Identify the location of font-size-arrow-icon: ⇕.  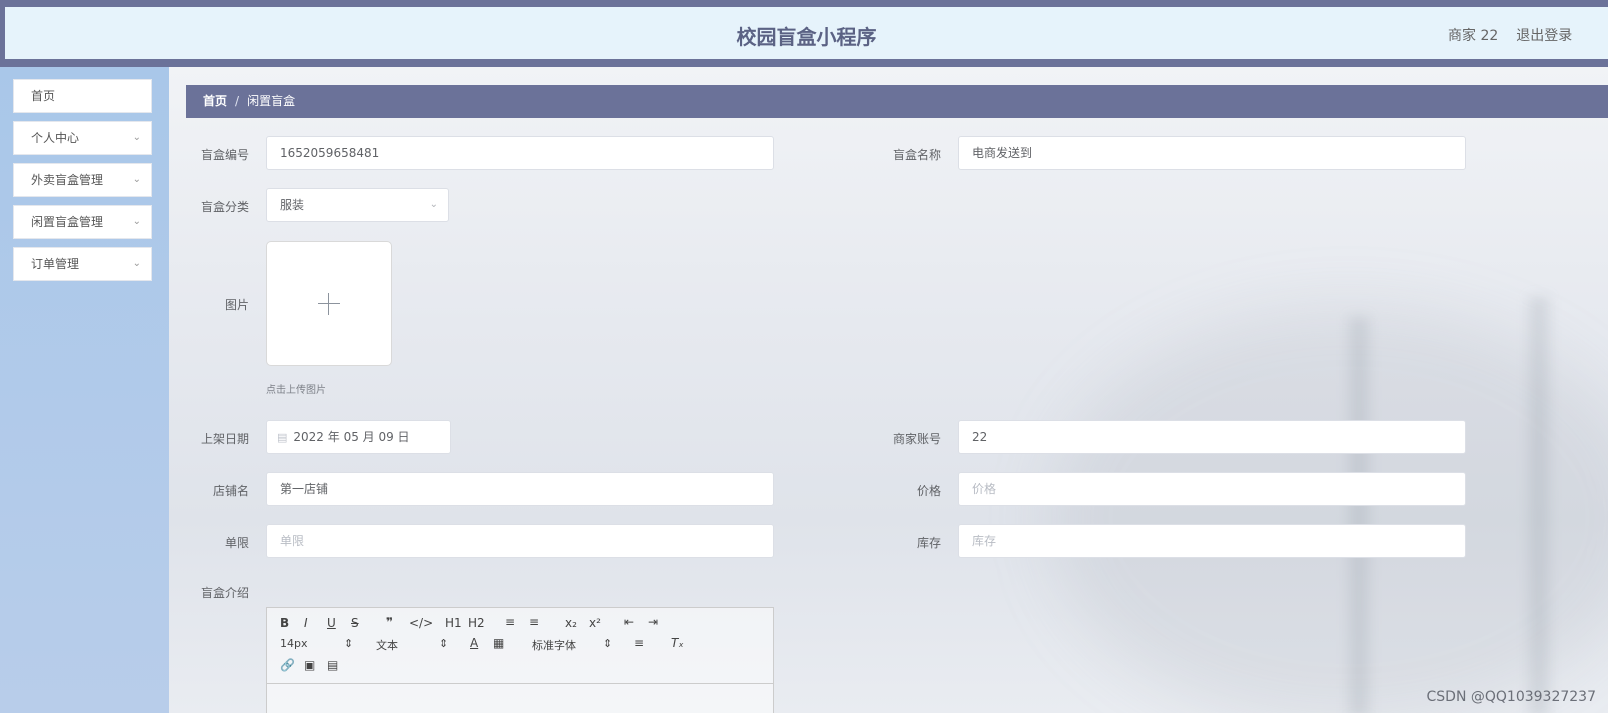
(349, 643).